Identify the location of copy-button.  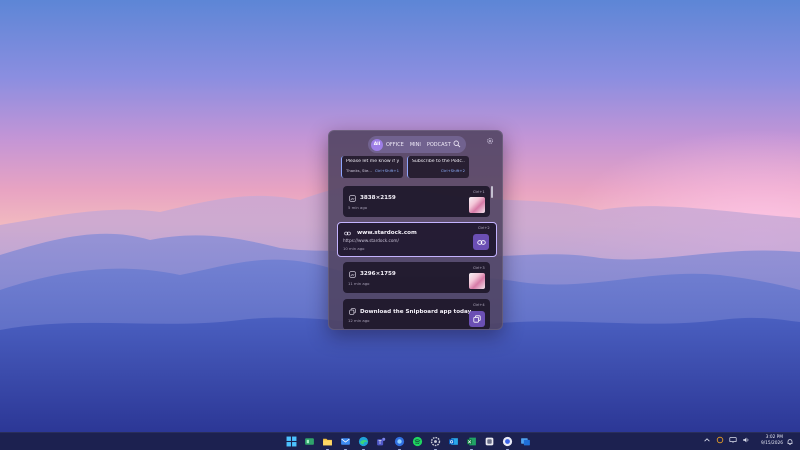
(477, 319).